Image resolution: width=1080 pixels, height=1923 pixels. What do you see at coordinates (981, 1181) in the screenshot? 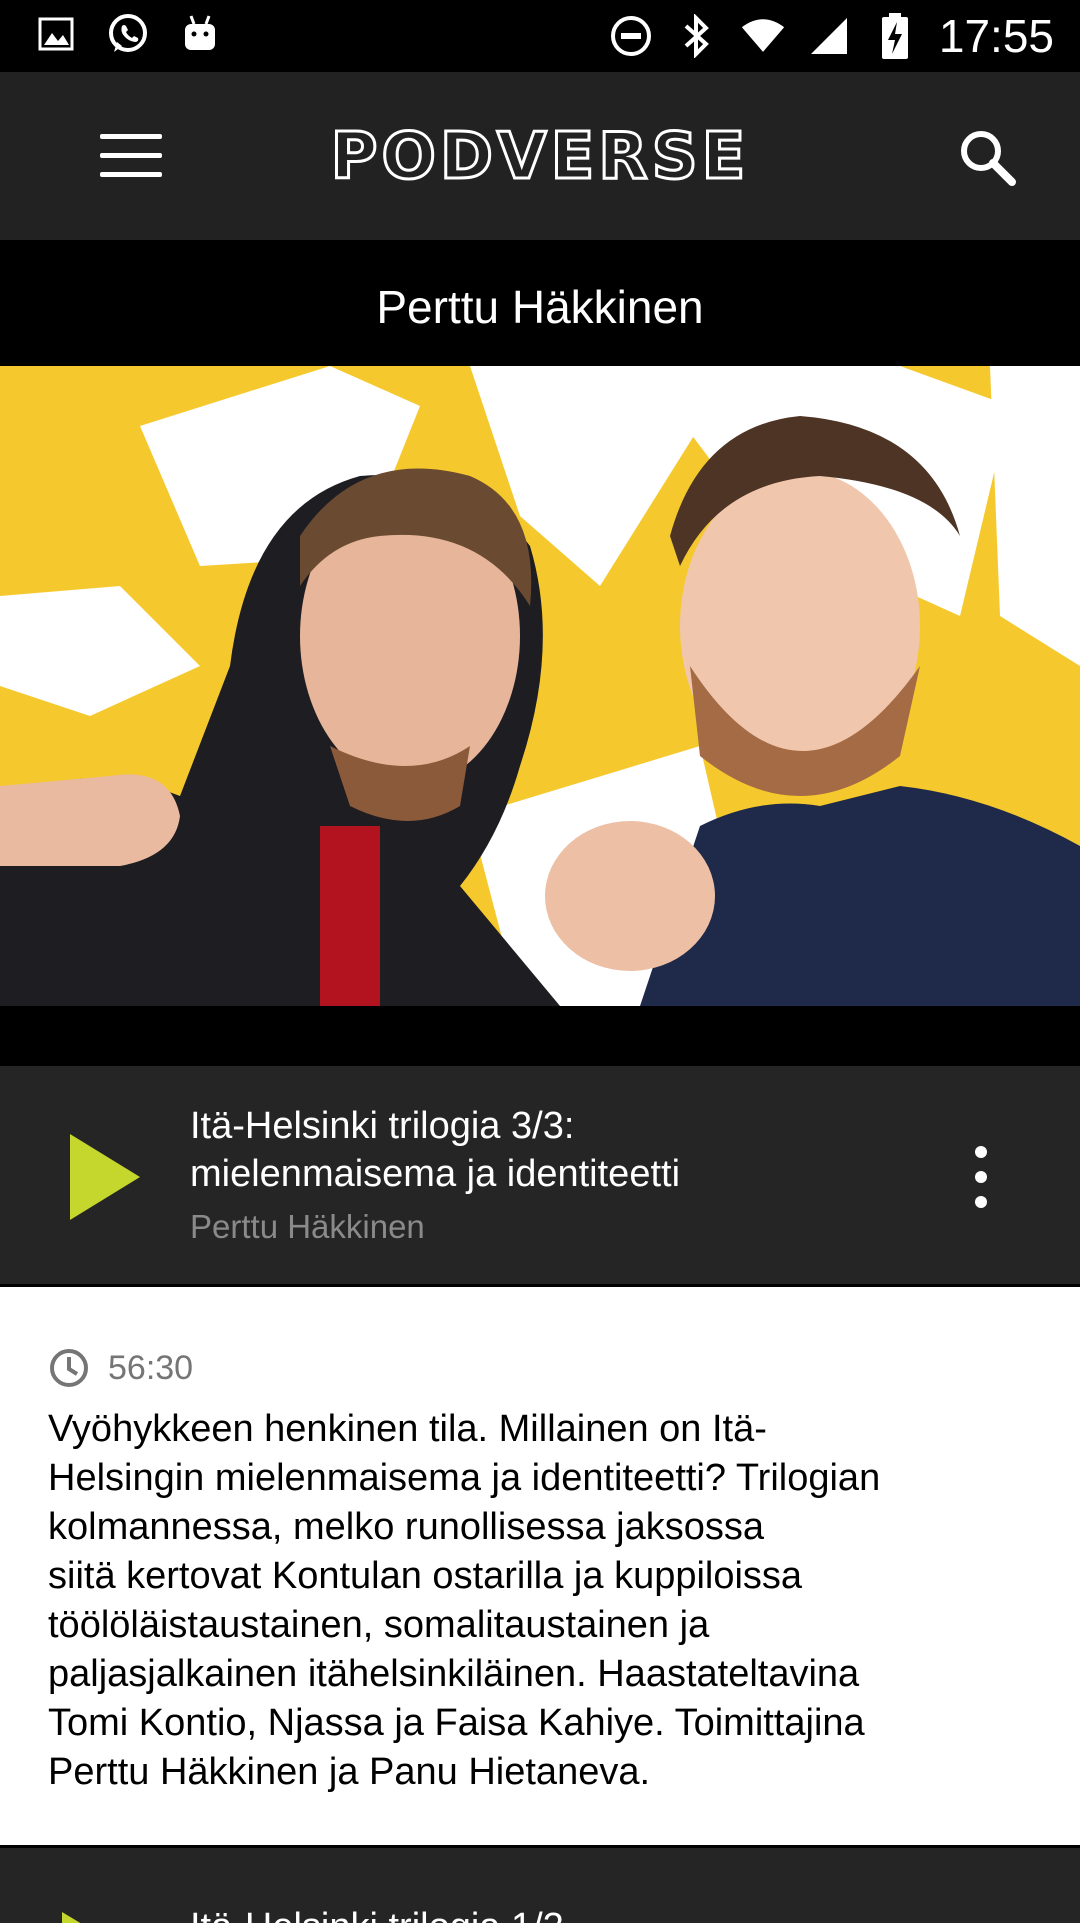
I see `more-options-icon` at bounding box center [981, 1181].